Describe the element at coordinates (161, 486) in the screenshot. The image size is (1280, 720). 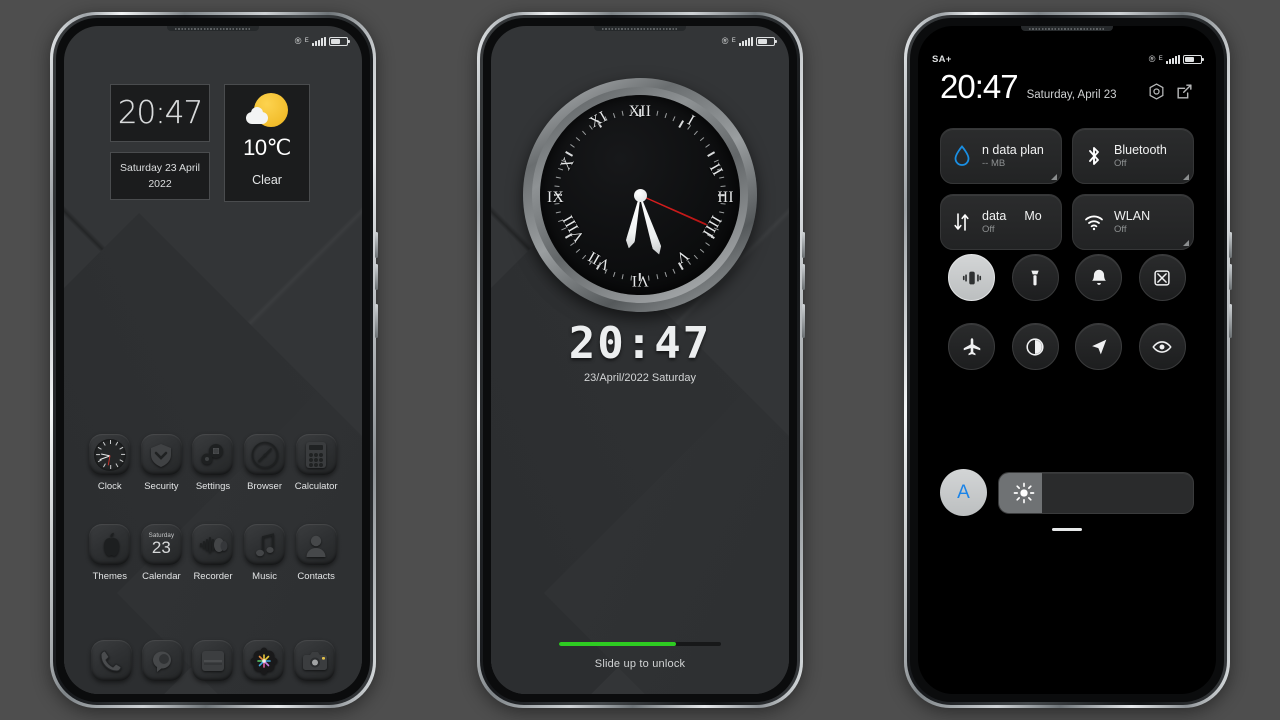
I see `app-label: Security` at that location.